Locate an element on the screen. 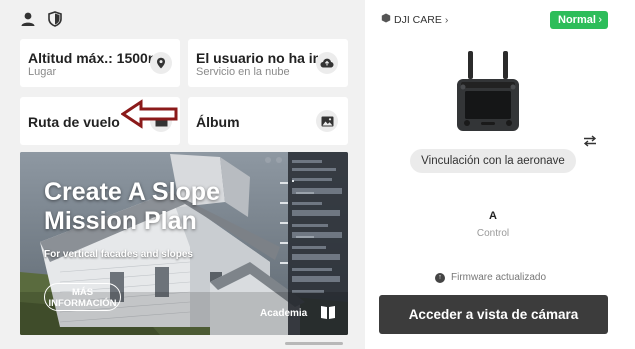 The height and width of the screenshot is (349, 635). controller-letter: A is located at coordinates (493, 216).